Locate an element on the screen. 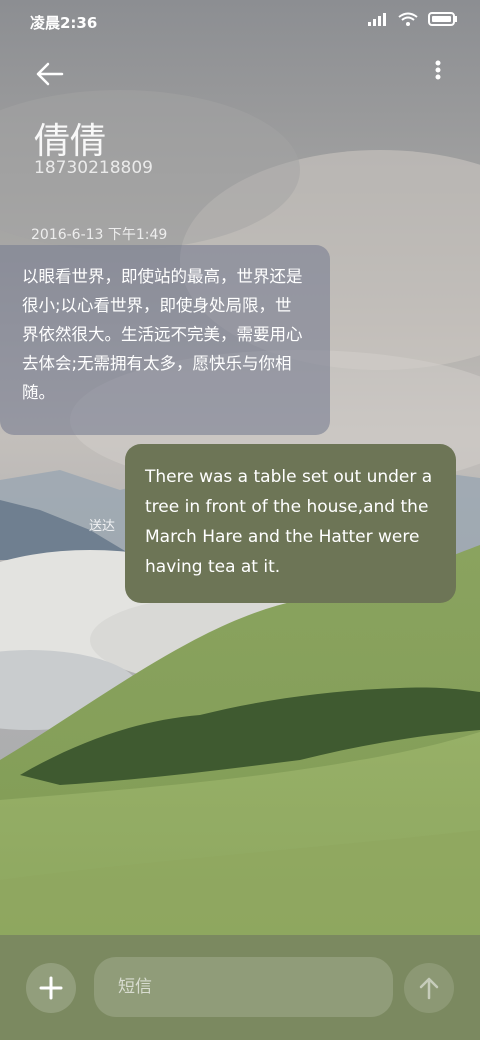 This screenshot has height=1040, width=480. send-arrow-icon is located at coordinates (429, 988).